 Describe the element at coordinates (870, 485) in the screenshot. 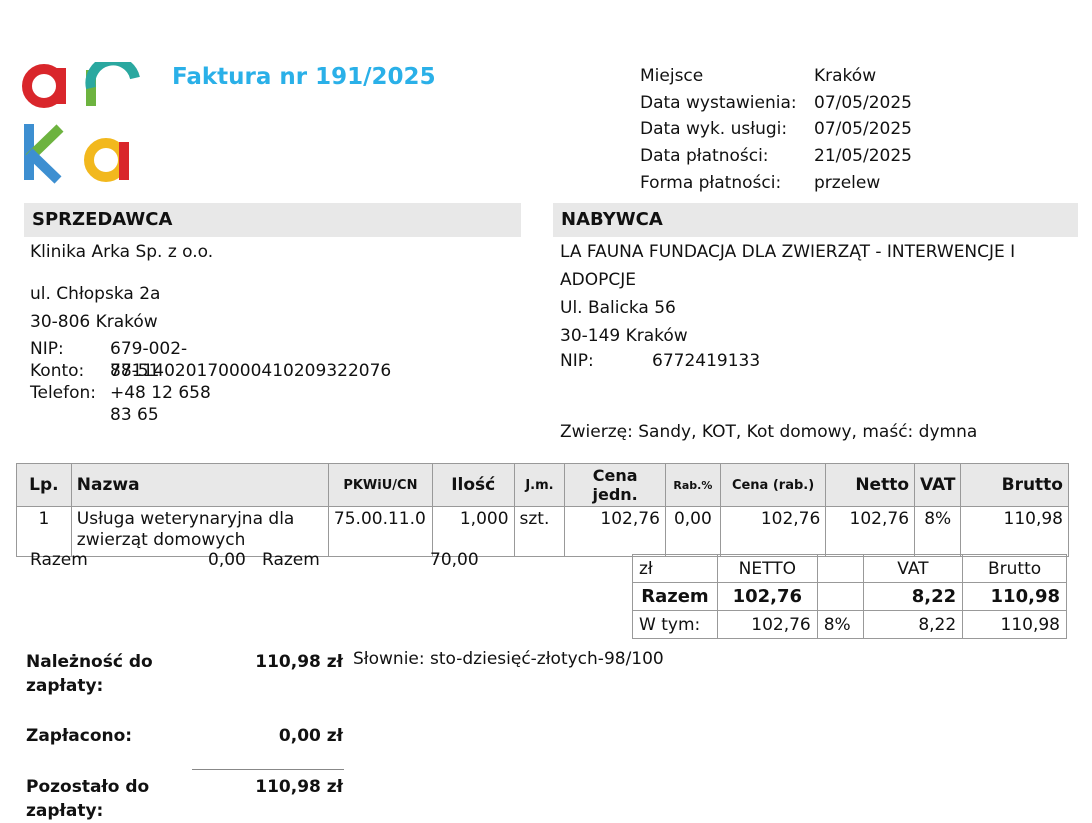

I see `col-header: Netto` at that location.